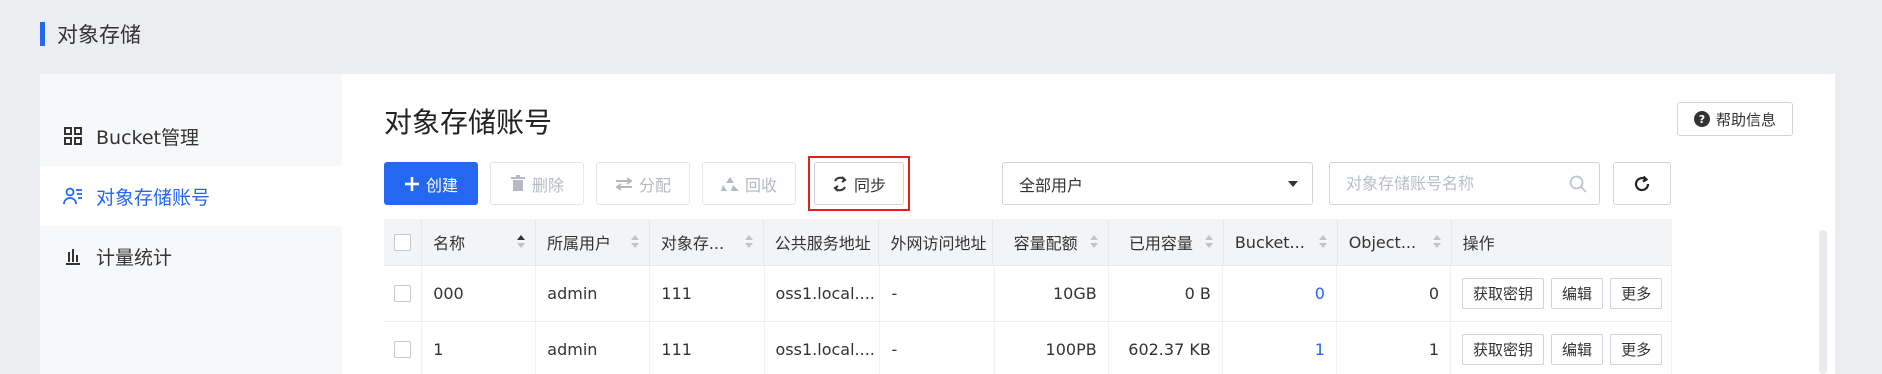 The image size is (1882, 374). What do you see at coordinates (1052, 348) in the screenshot?
I see `cell-quota: 100PB` at bounding box center [1052, 348].